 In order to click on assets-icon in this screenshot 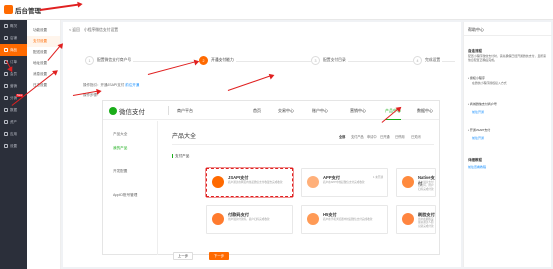, I will do `click(6, 122)`.